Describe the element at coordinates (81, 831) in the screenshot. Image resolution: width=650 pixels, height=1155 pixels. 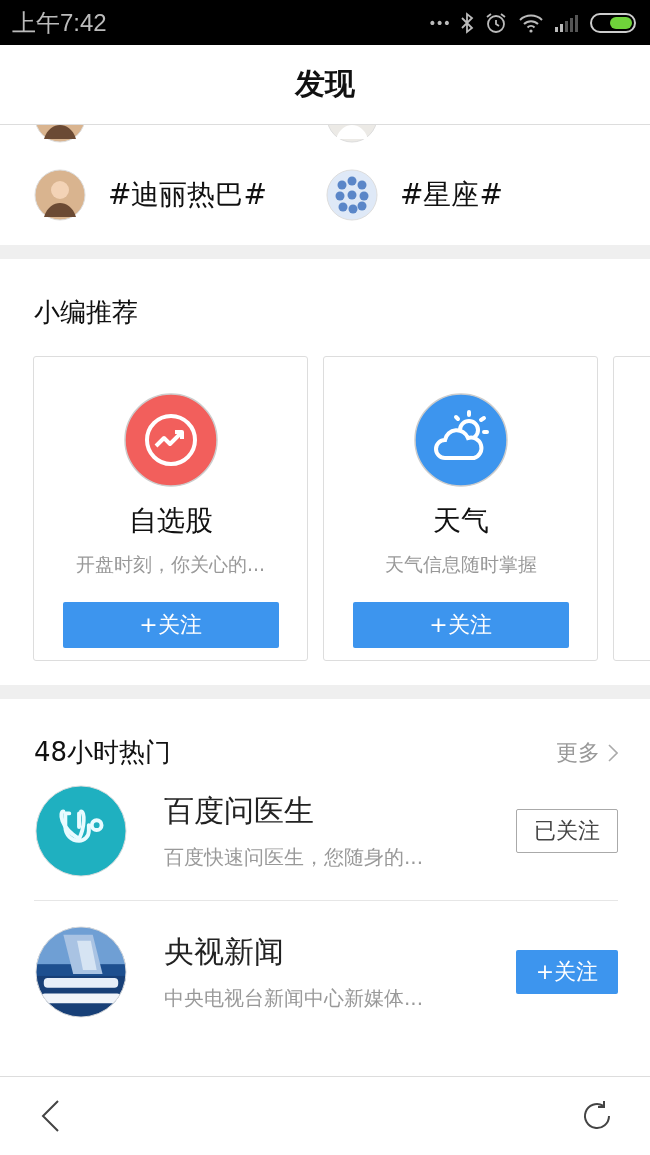
I see `stethoscope-icon` at that location.